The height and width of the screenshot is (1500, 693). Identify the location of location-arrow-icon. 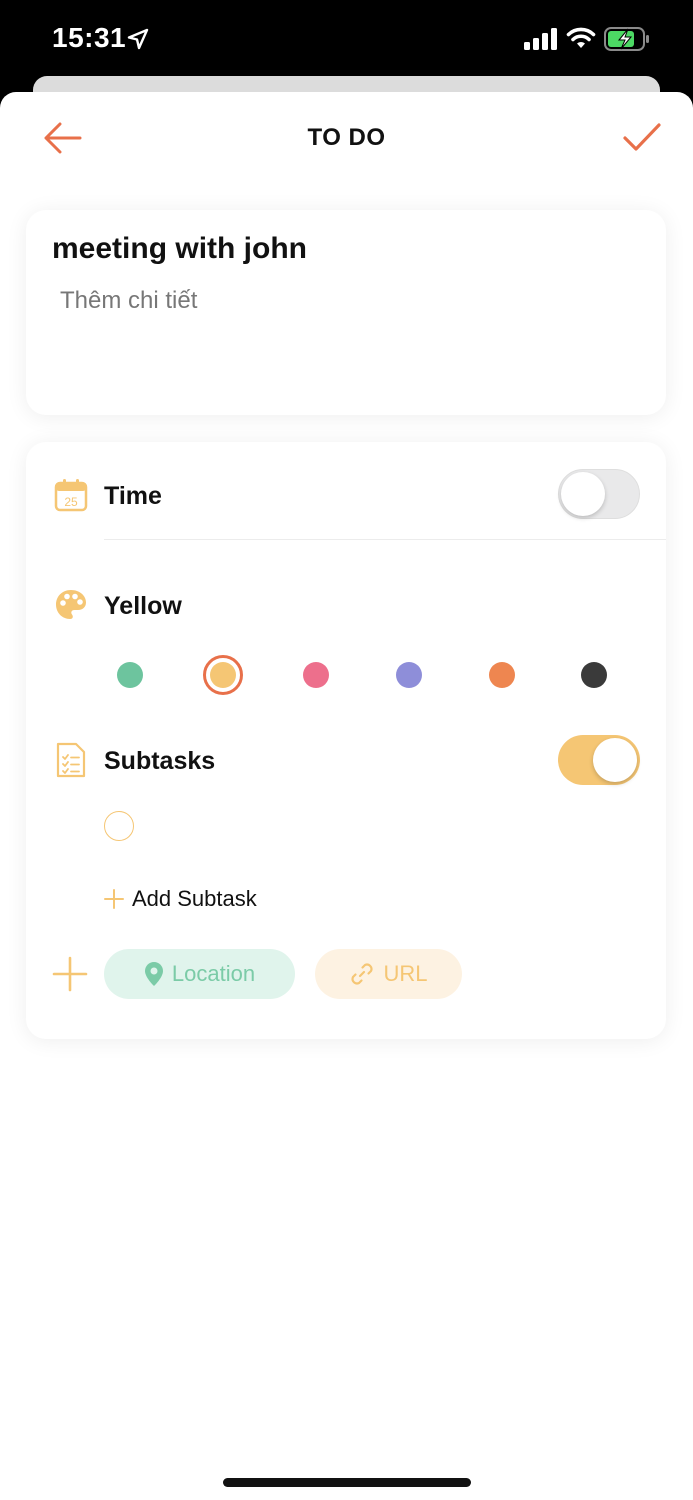
(138, 39).